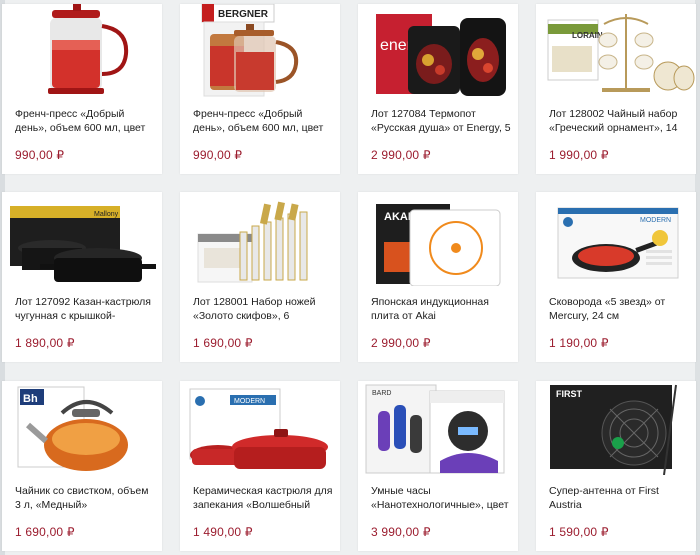 Image resolution: width=700 pixels, height=555 pixels. I want to click on product-image-knife-set, so click(260, 239).